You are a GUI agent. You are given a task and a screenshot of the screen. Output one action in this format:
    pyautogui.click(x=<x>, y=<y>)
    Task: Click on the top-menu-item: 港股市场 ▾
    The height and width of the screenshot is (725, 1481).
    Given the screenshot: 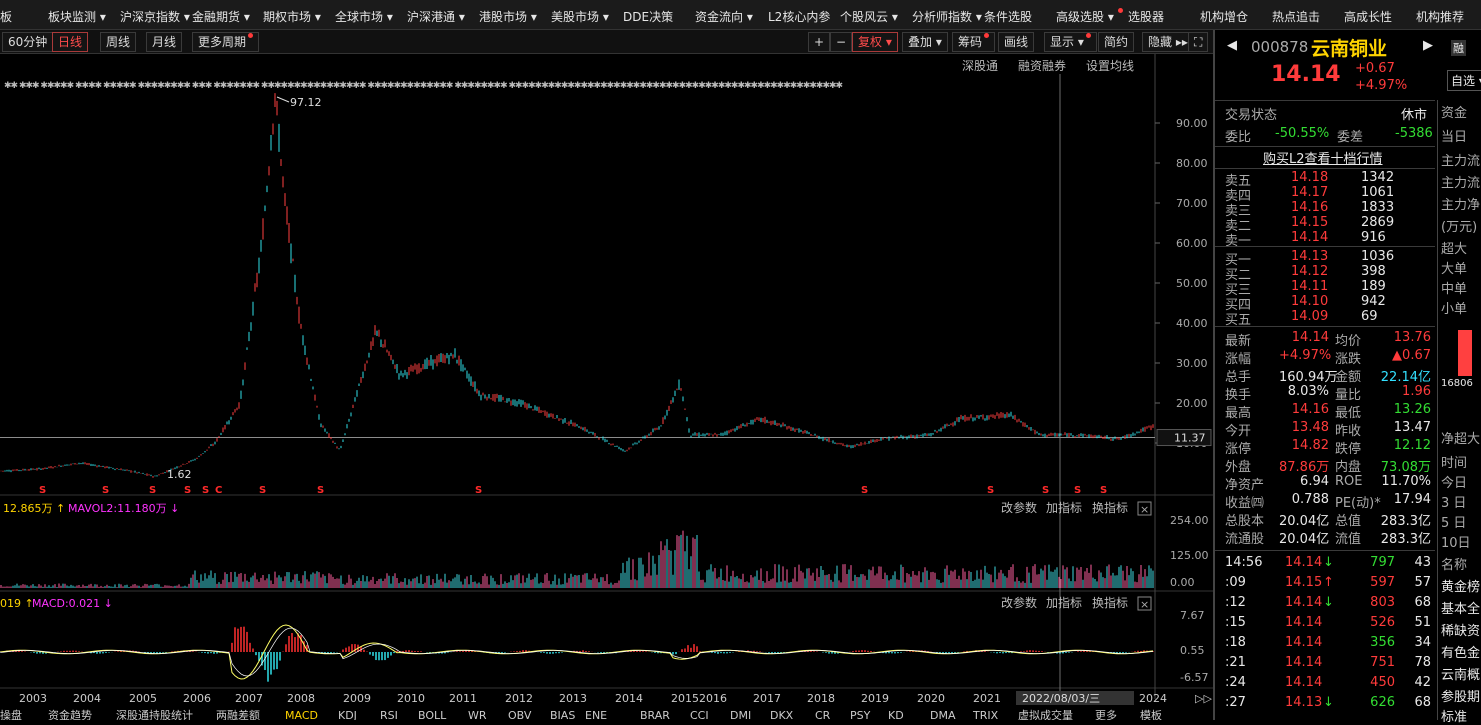 What is the action you would take?
    pyautogui.click(x=508, y=16)
    